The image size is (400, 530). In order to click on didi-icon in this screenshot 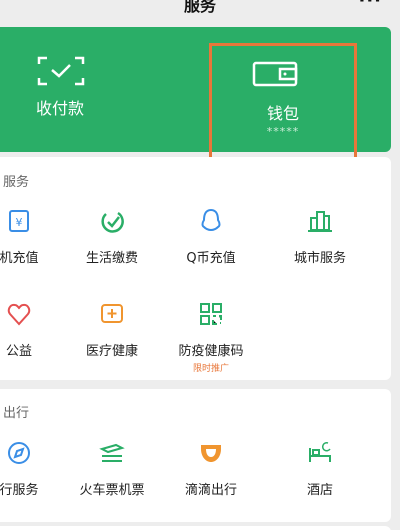, I will do `click(211, 453)`.